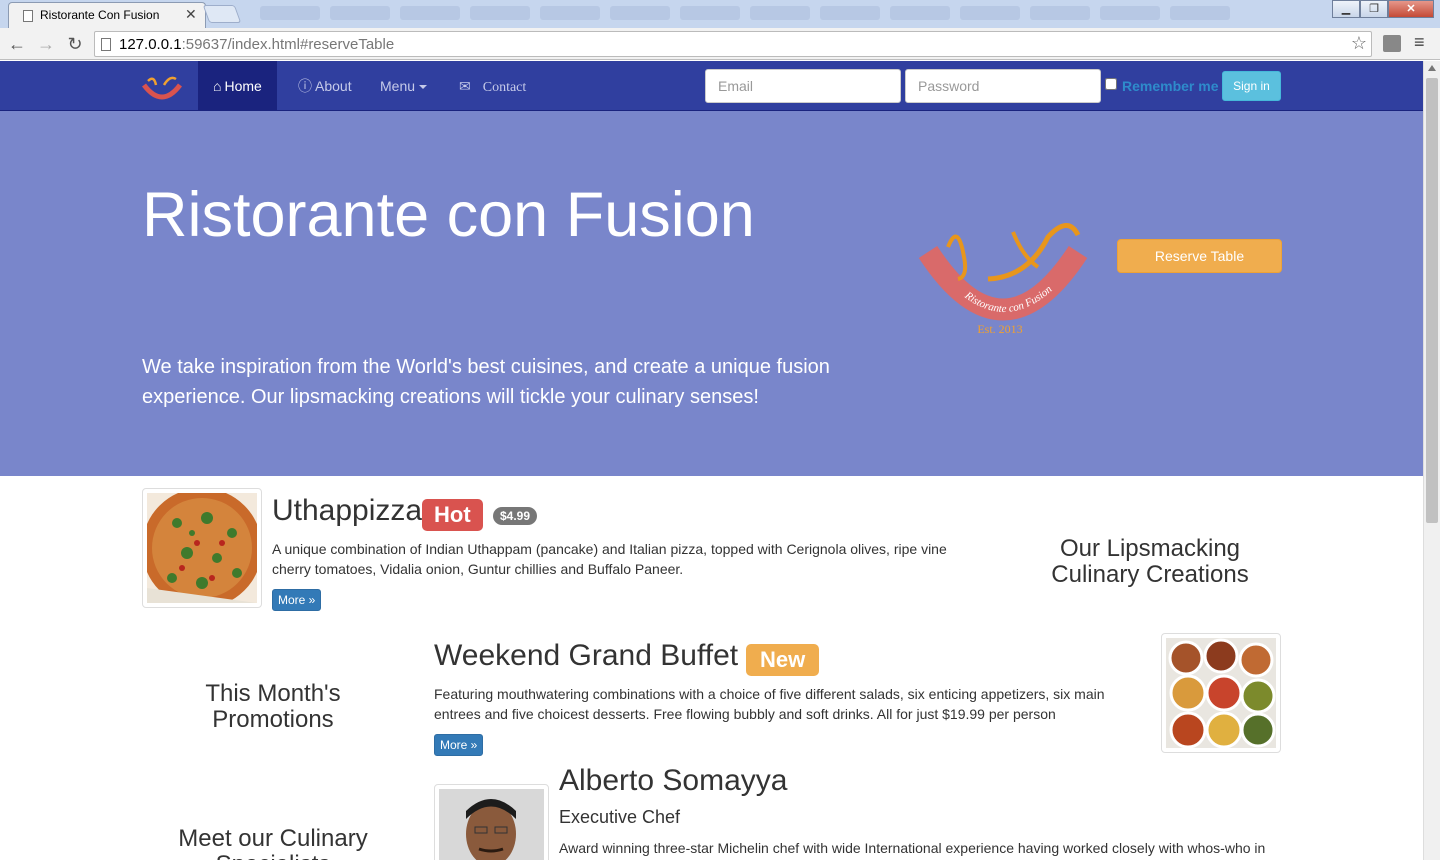 The width and height of the screenshot is (1440, 860). I want to click on forward-arrow-icon: →, so click(46, 44).